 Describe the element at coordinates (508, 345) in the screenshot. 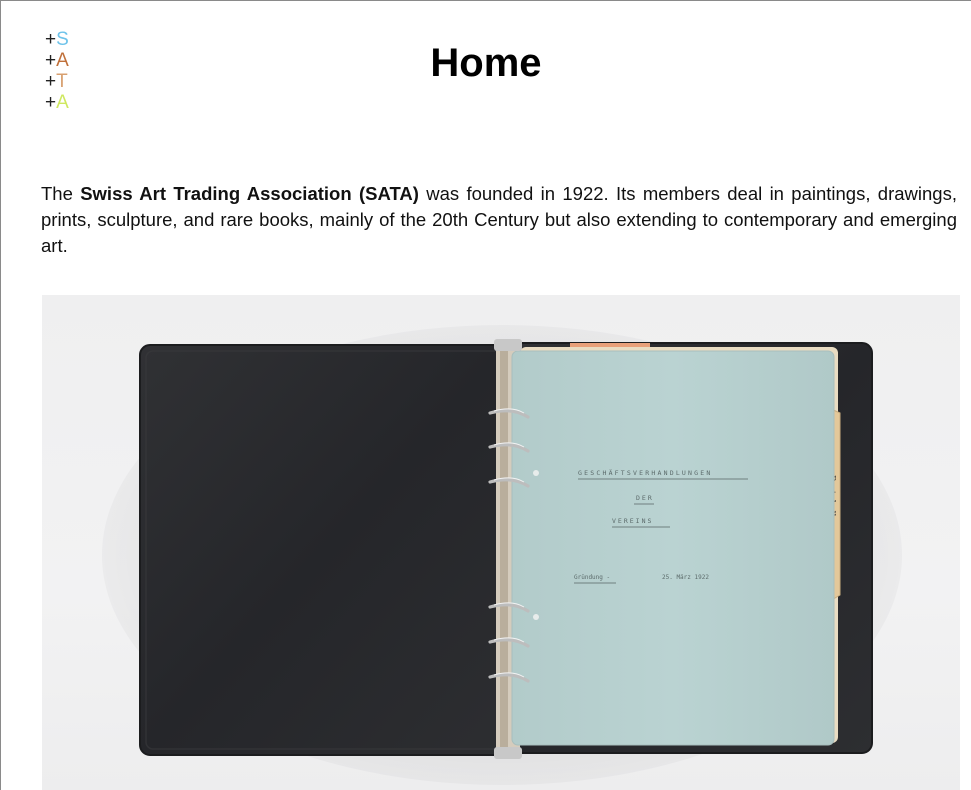

I see `binder-mechanism-top` at that location.